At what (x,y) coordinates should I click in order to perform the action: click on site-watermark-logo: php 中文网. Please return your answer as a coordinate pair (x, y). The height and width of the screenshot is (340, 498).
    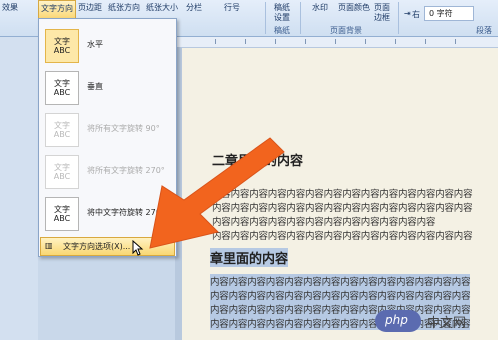
    Looking at the image, I should click on (436, 320).